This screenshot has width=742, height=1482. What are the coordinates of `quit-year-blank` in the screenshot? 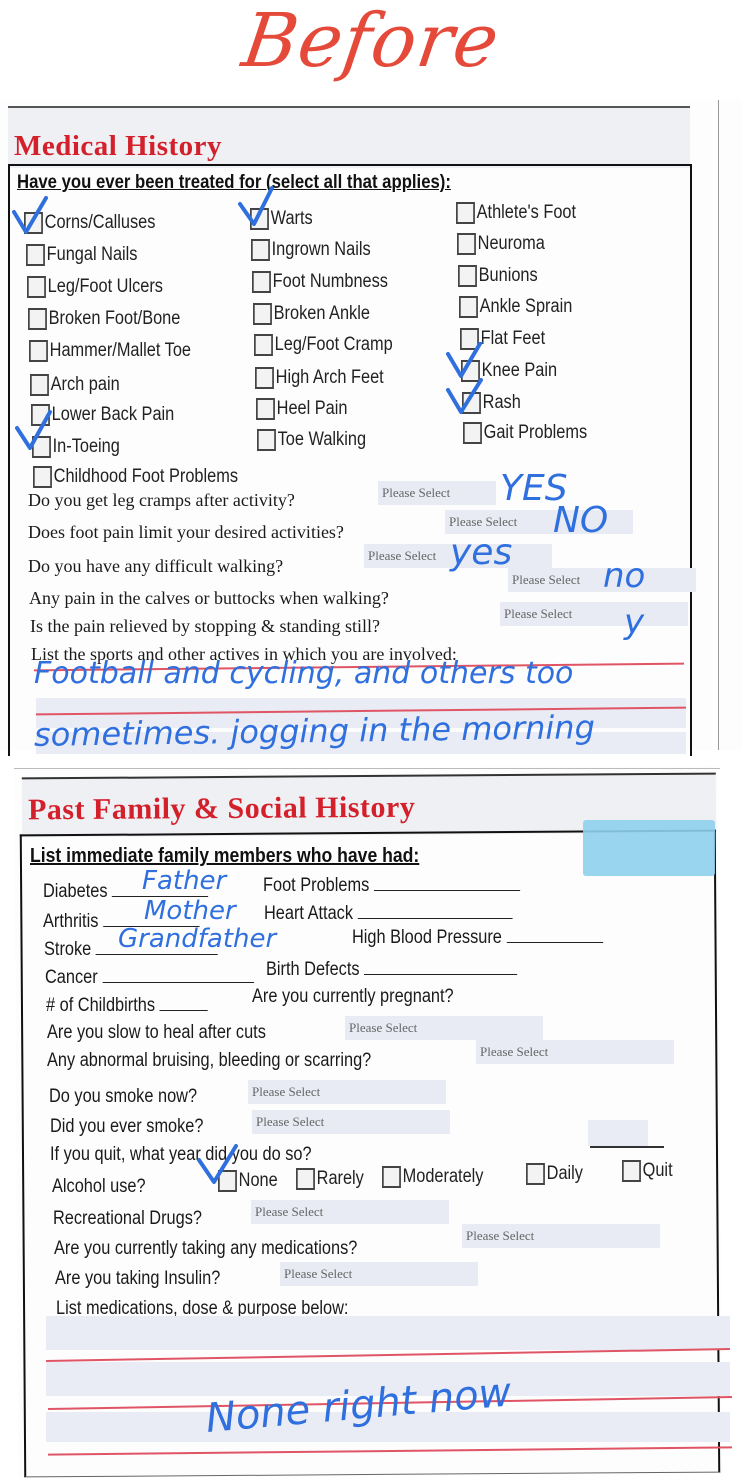 It's located at (627, 1147).